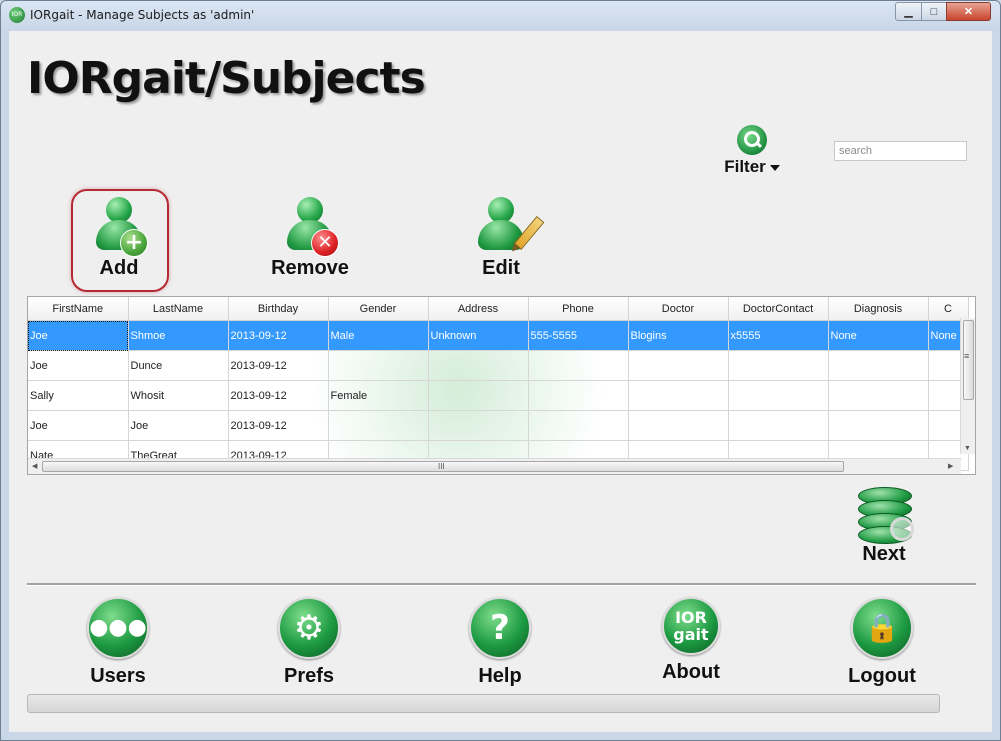  I want to click on table-cell: Whosit, so click(178, 395).